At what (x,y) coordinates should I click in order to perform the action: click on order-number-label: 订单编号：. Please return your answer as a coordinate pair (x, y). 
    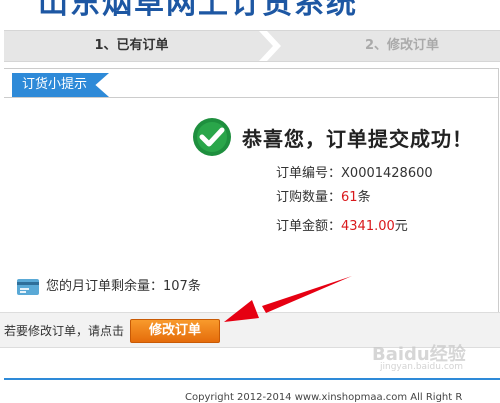
    Looking at the image, I should click on (309, 173).